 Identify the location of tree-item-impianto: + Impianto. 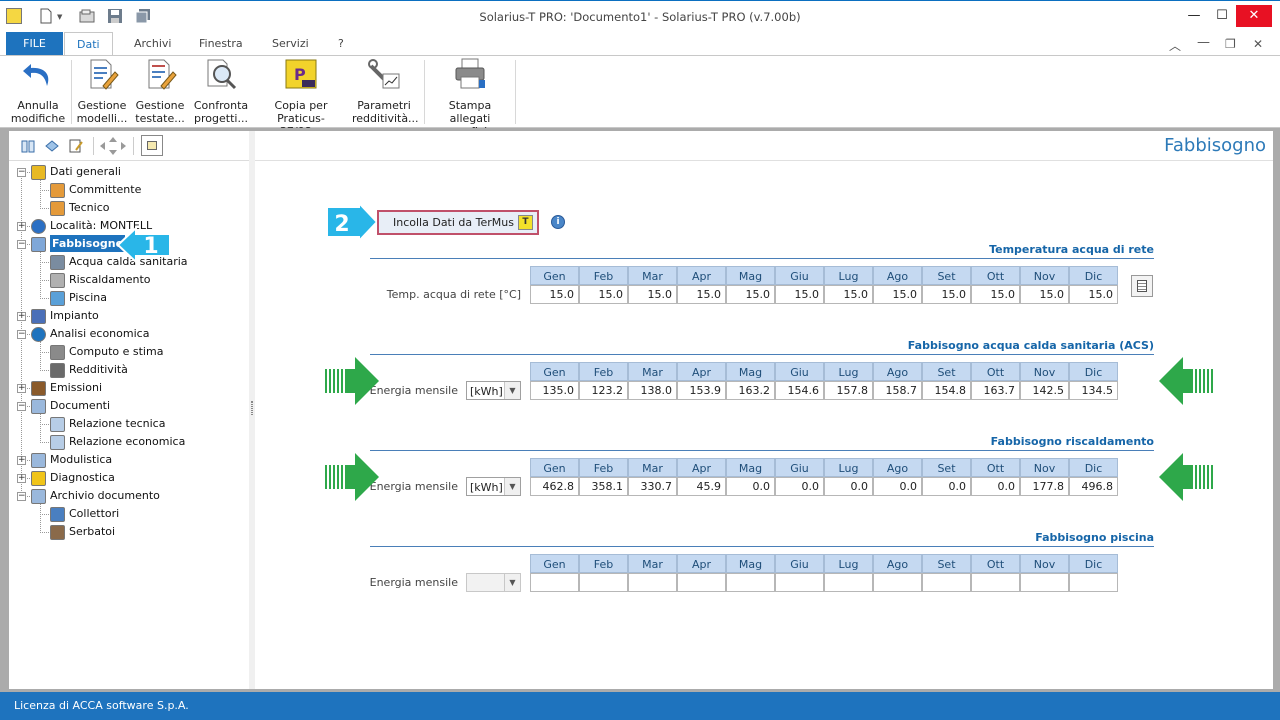
(126, 316).